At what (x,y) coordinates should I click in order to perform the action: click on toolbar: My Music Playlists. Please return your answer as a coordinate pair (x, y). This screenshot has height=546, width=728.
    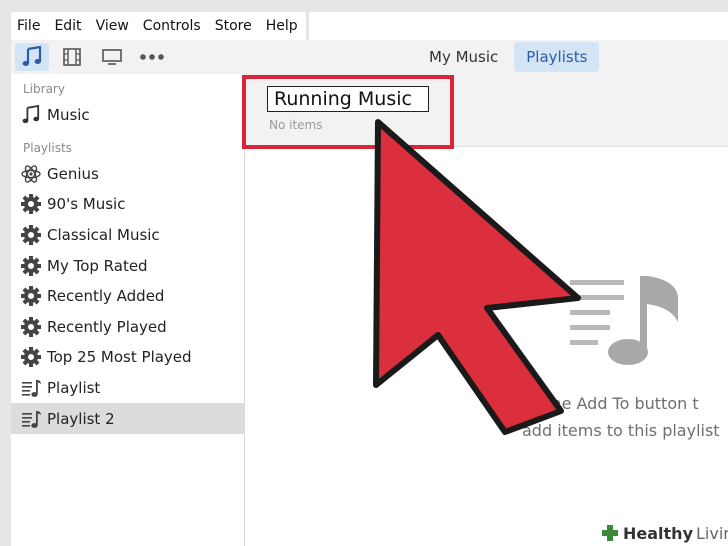
    Looking at the image, I should click on (369, 57).